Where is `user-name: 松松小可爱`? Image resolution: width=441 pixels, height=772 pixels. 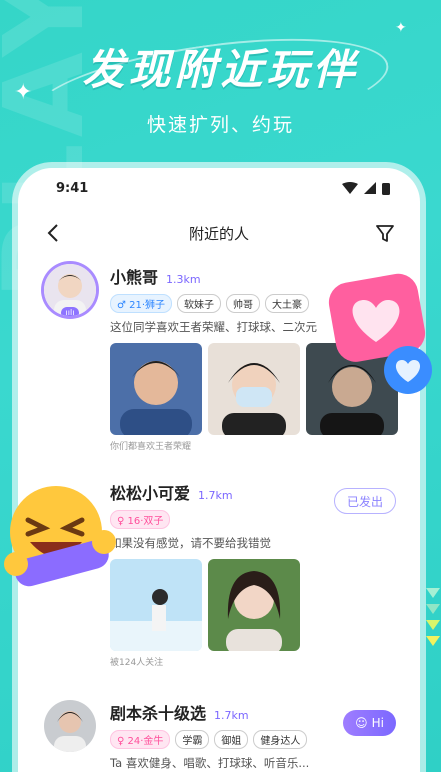
user-name: 松松小可爱 is located at coordinates (150, 493).